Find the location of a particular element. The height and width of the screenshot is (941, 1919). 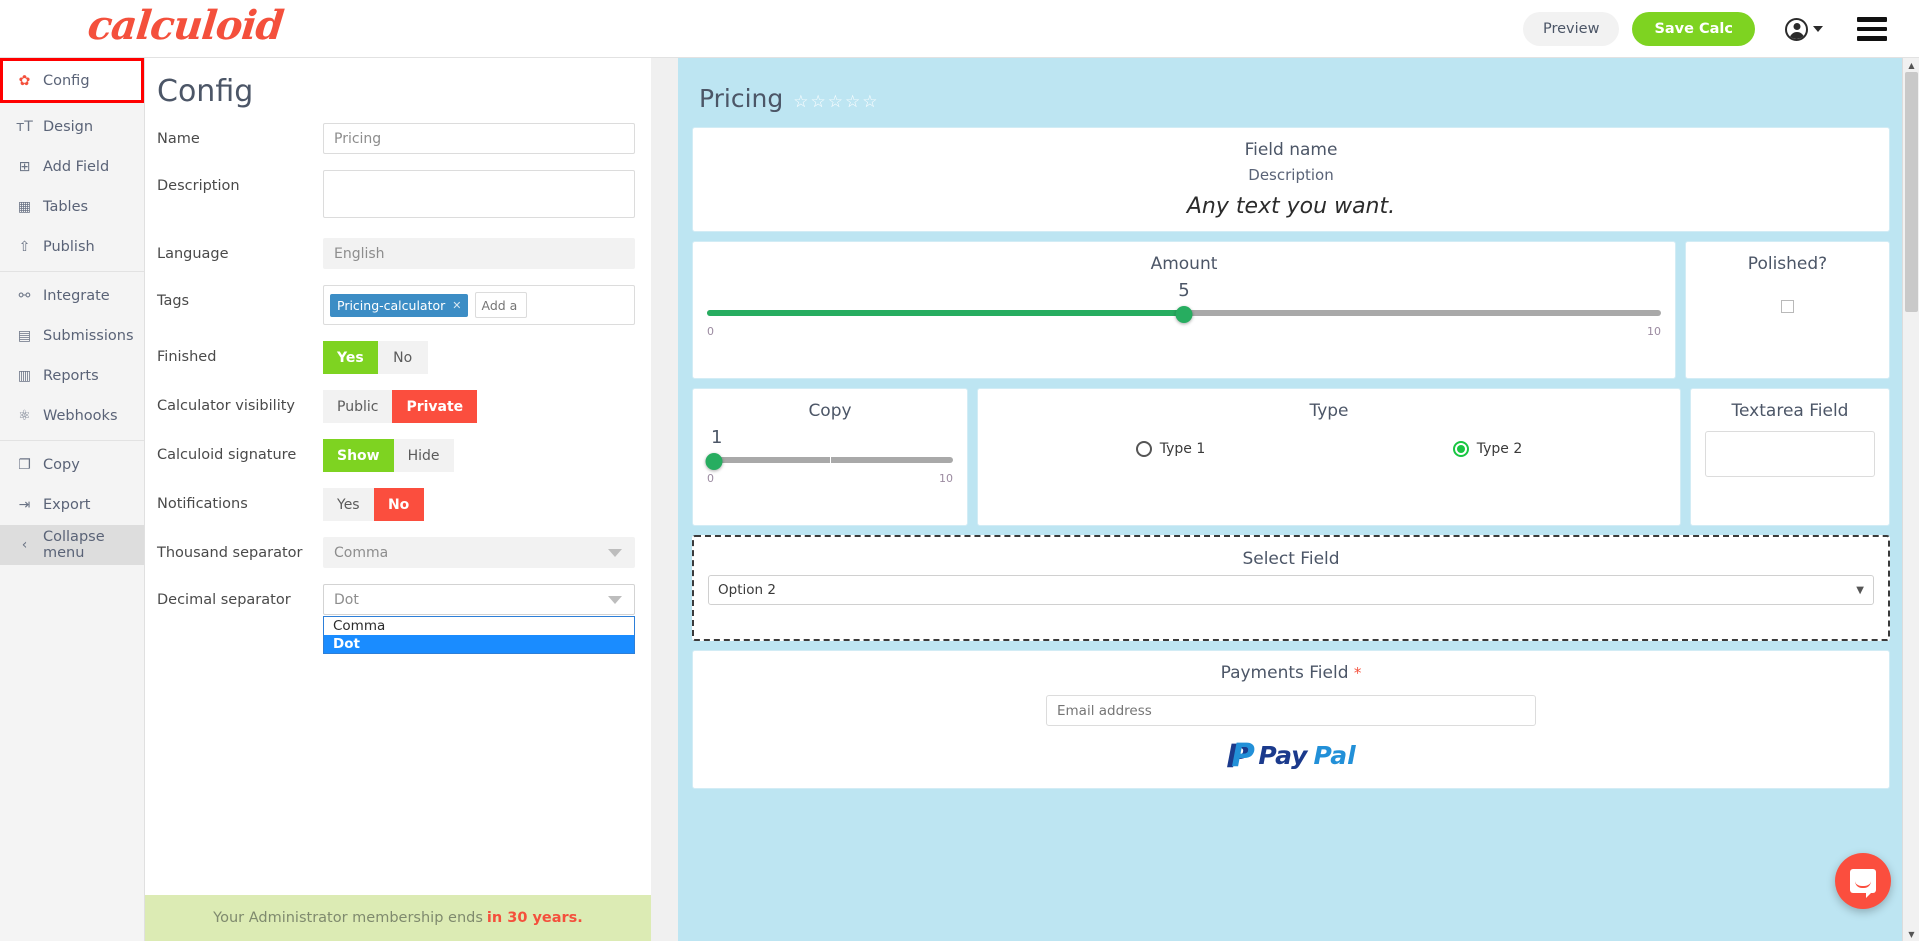

textarea-field-input is located at coordinates (1790, 454).